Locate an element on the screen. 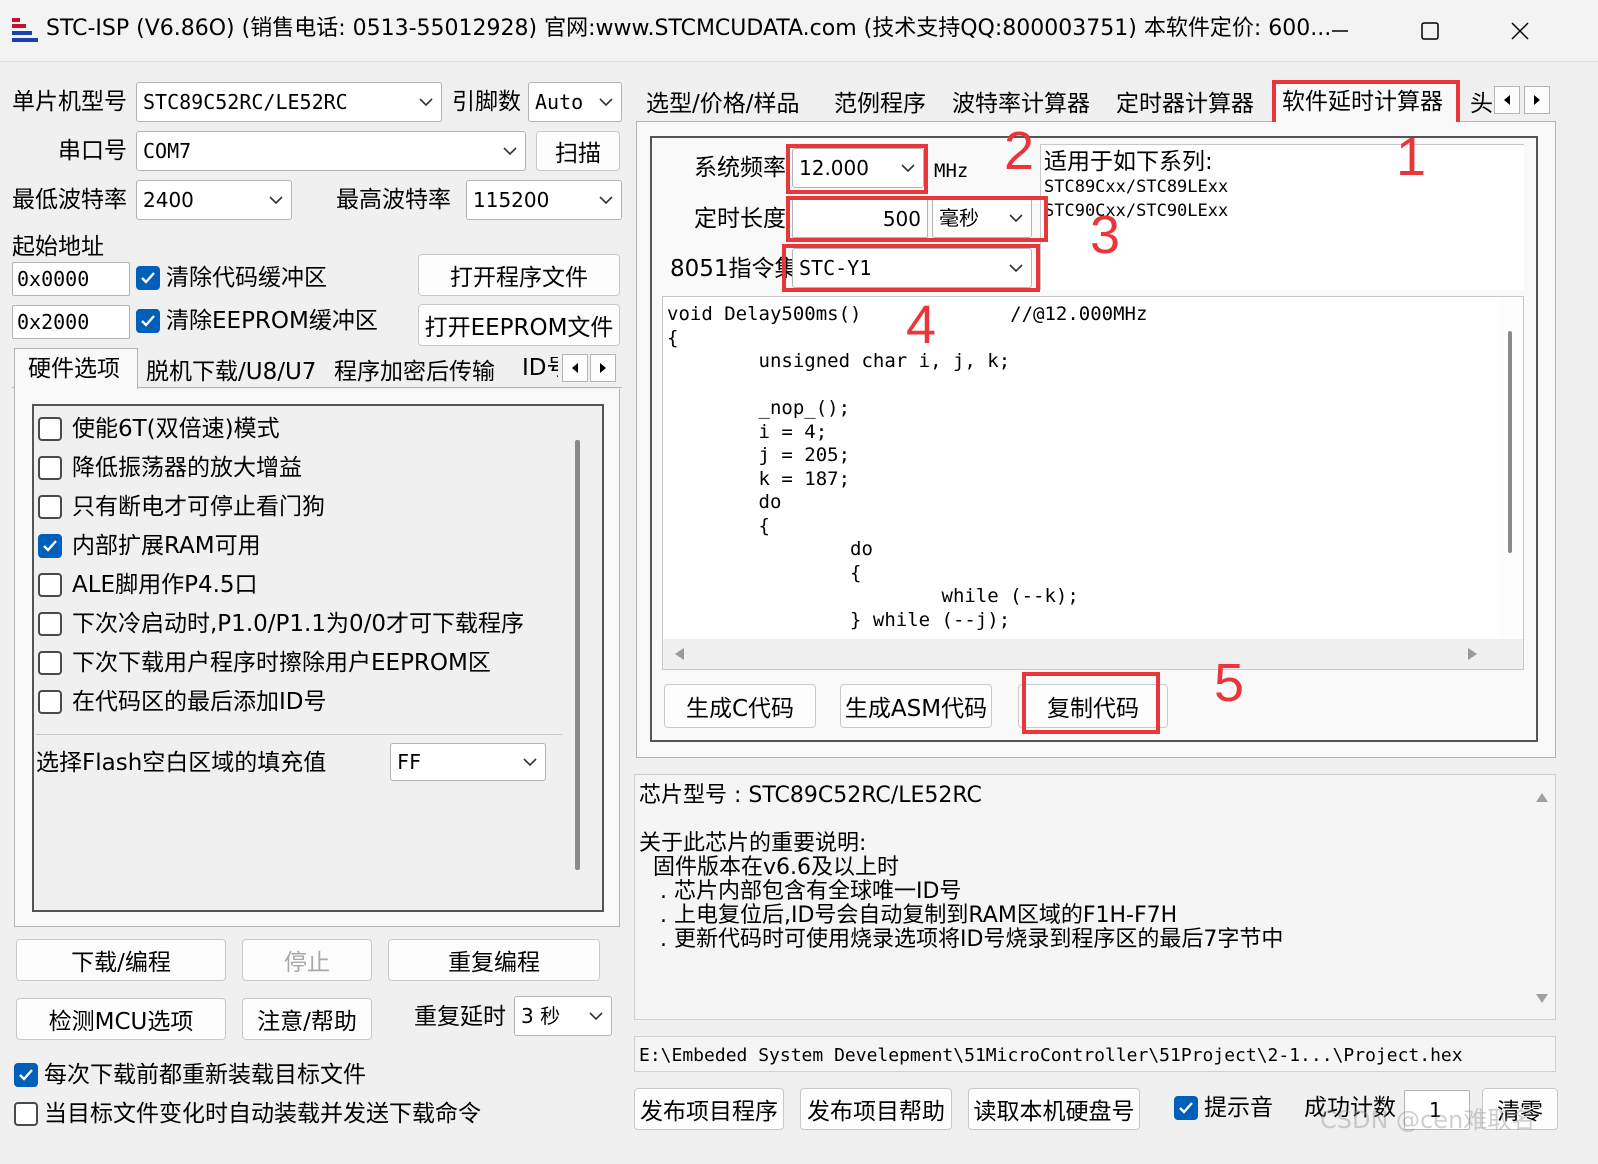 The height and width of the screenshot is (1164, 1598). hardware-option-label: 下次冷启动时,P1.0/P1.1为0/0才可下载程序 is located at coordinates (298, 624).